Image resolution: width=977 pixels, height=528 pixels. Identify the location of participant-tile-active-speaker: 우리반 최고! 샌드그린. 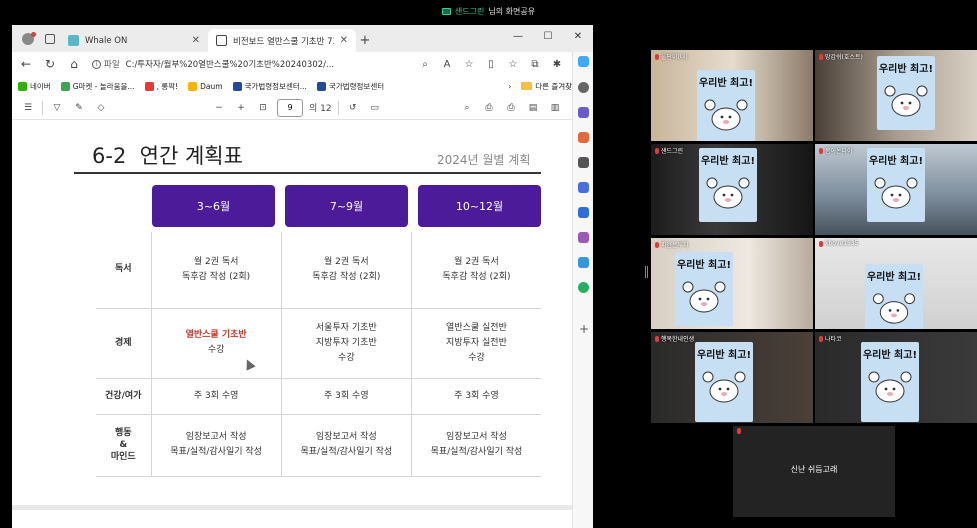
(732, 189).